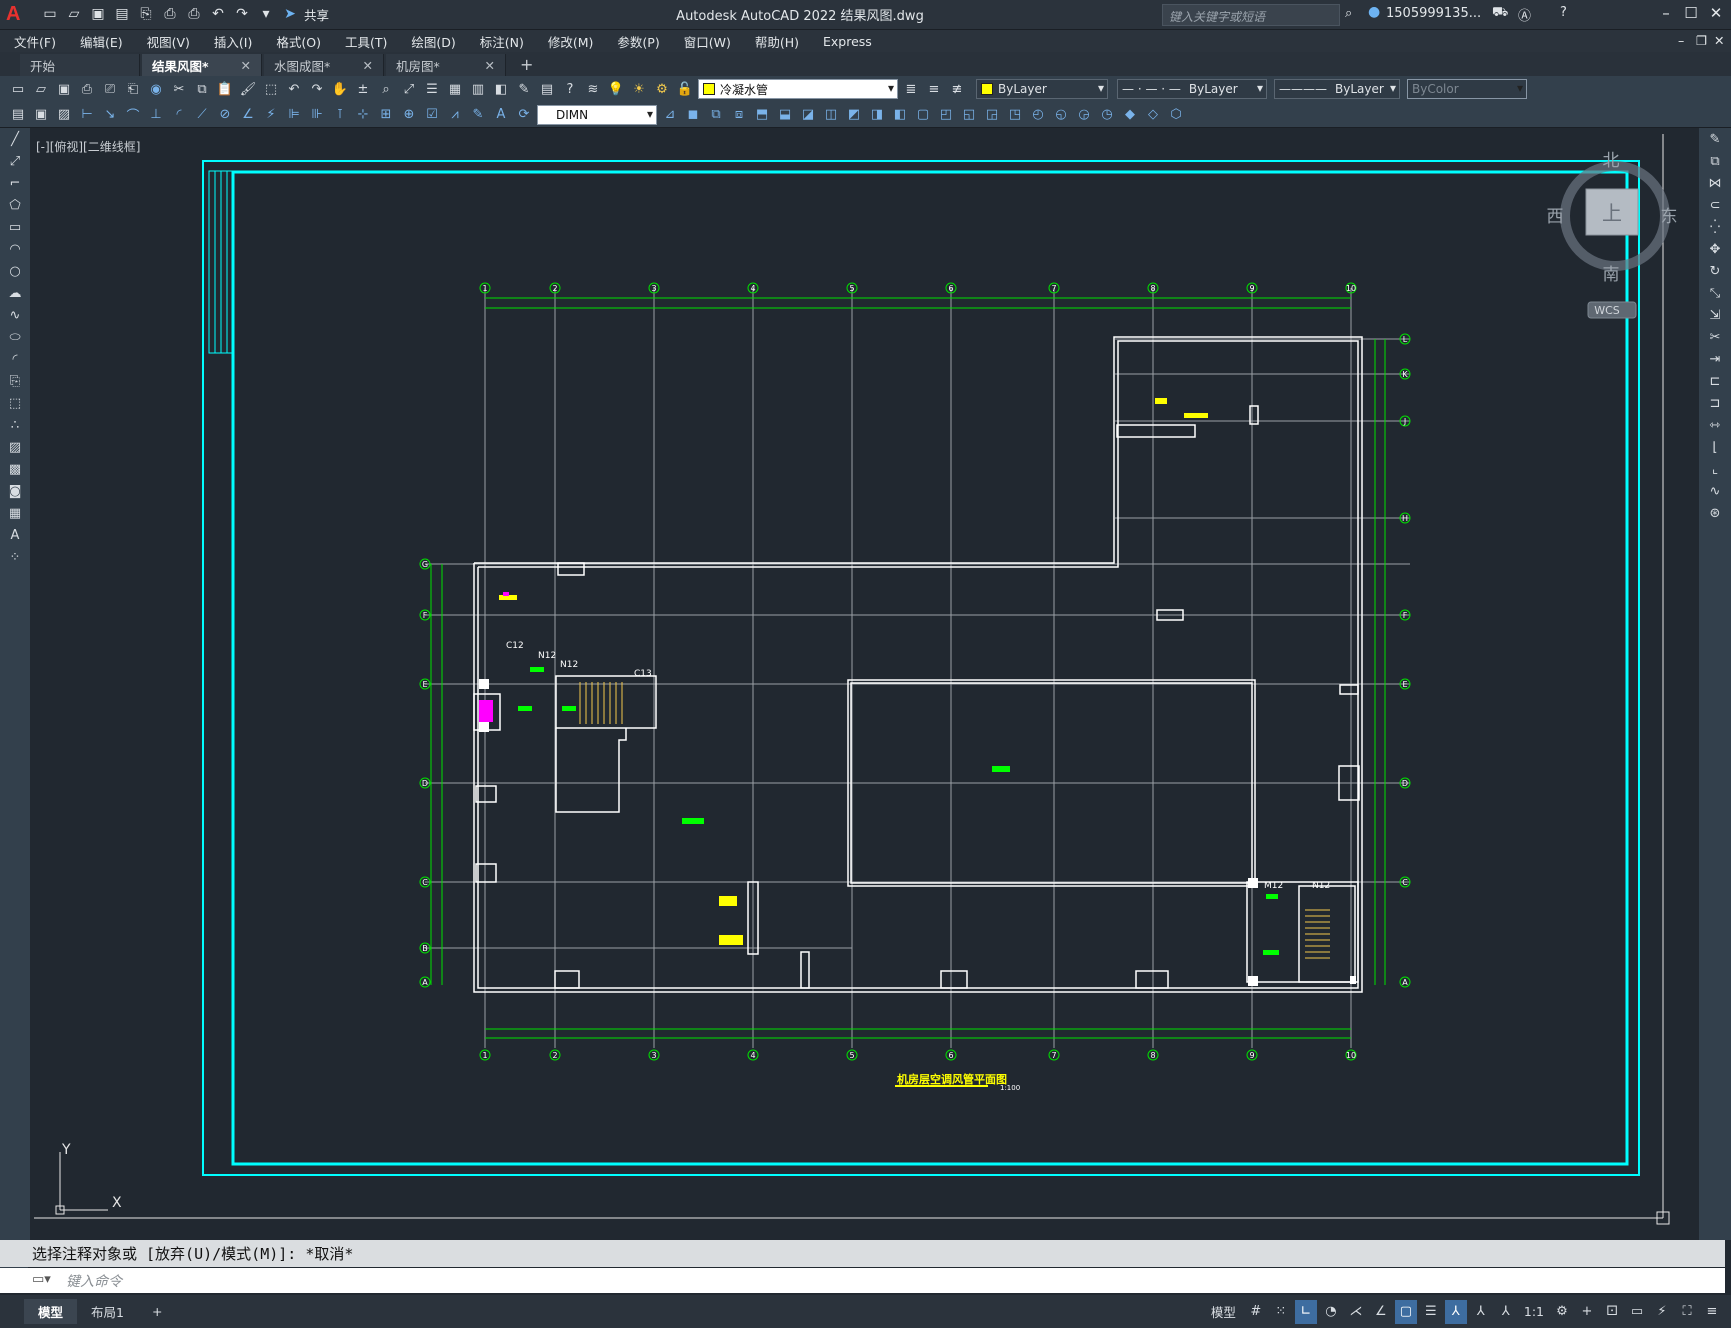 This screenshot has width=1731, height=1328. I want to click on undo-icon: ↶, so click(218, 14).